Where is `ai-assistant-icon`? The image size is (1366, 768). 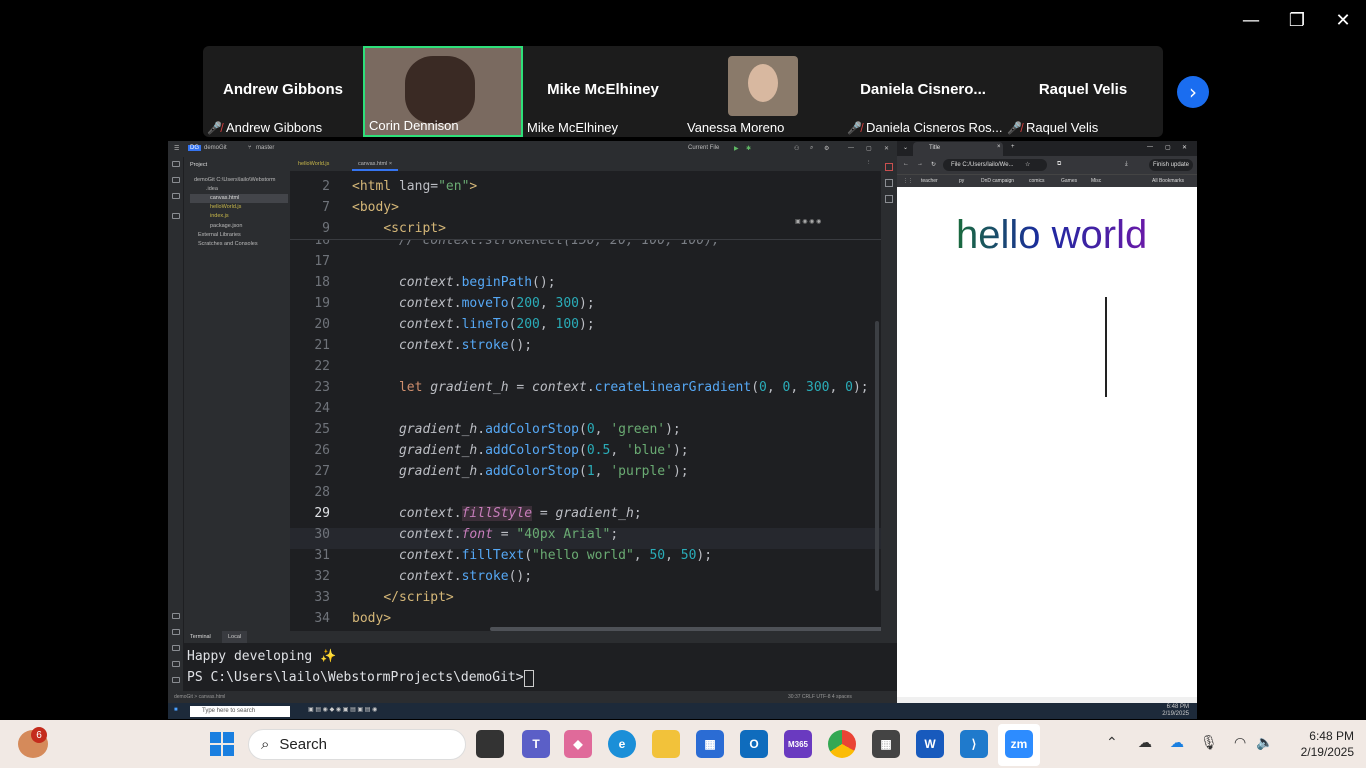
ai-assistant-icon is located at coordinates (889, 183).